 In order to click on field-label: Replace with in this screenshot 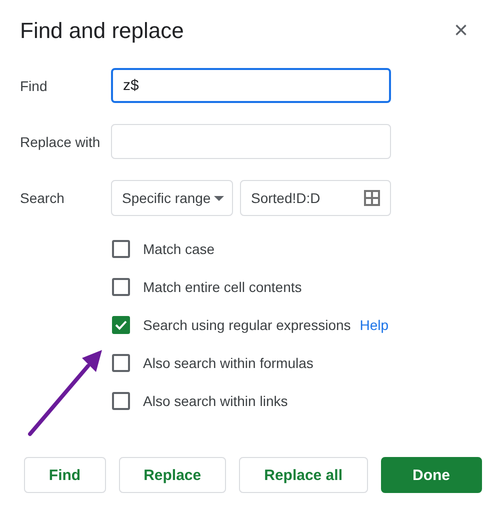, I will do `click(61, 142)`.